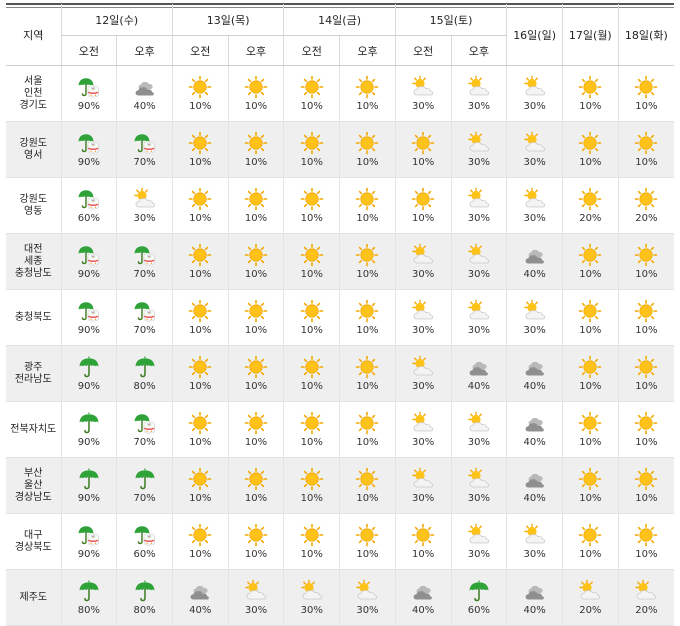 This screenshot has height=626, width=680. I want to click on region-name-line: 대구, so click(33, 535).